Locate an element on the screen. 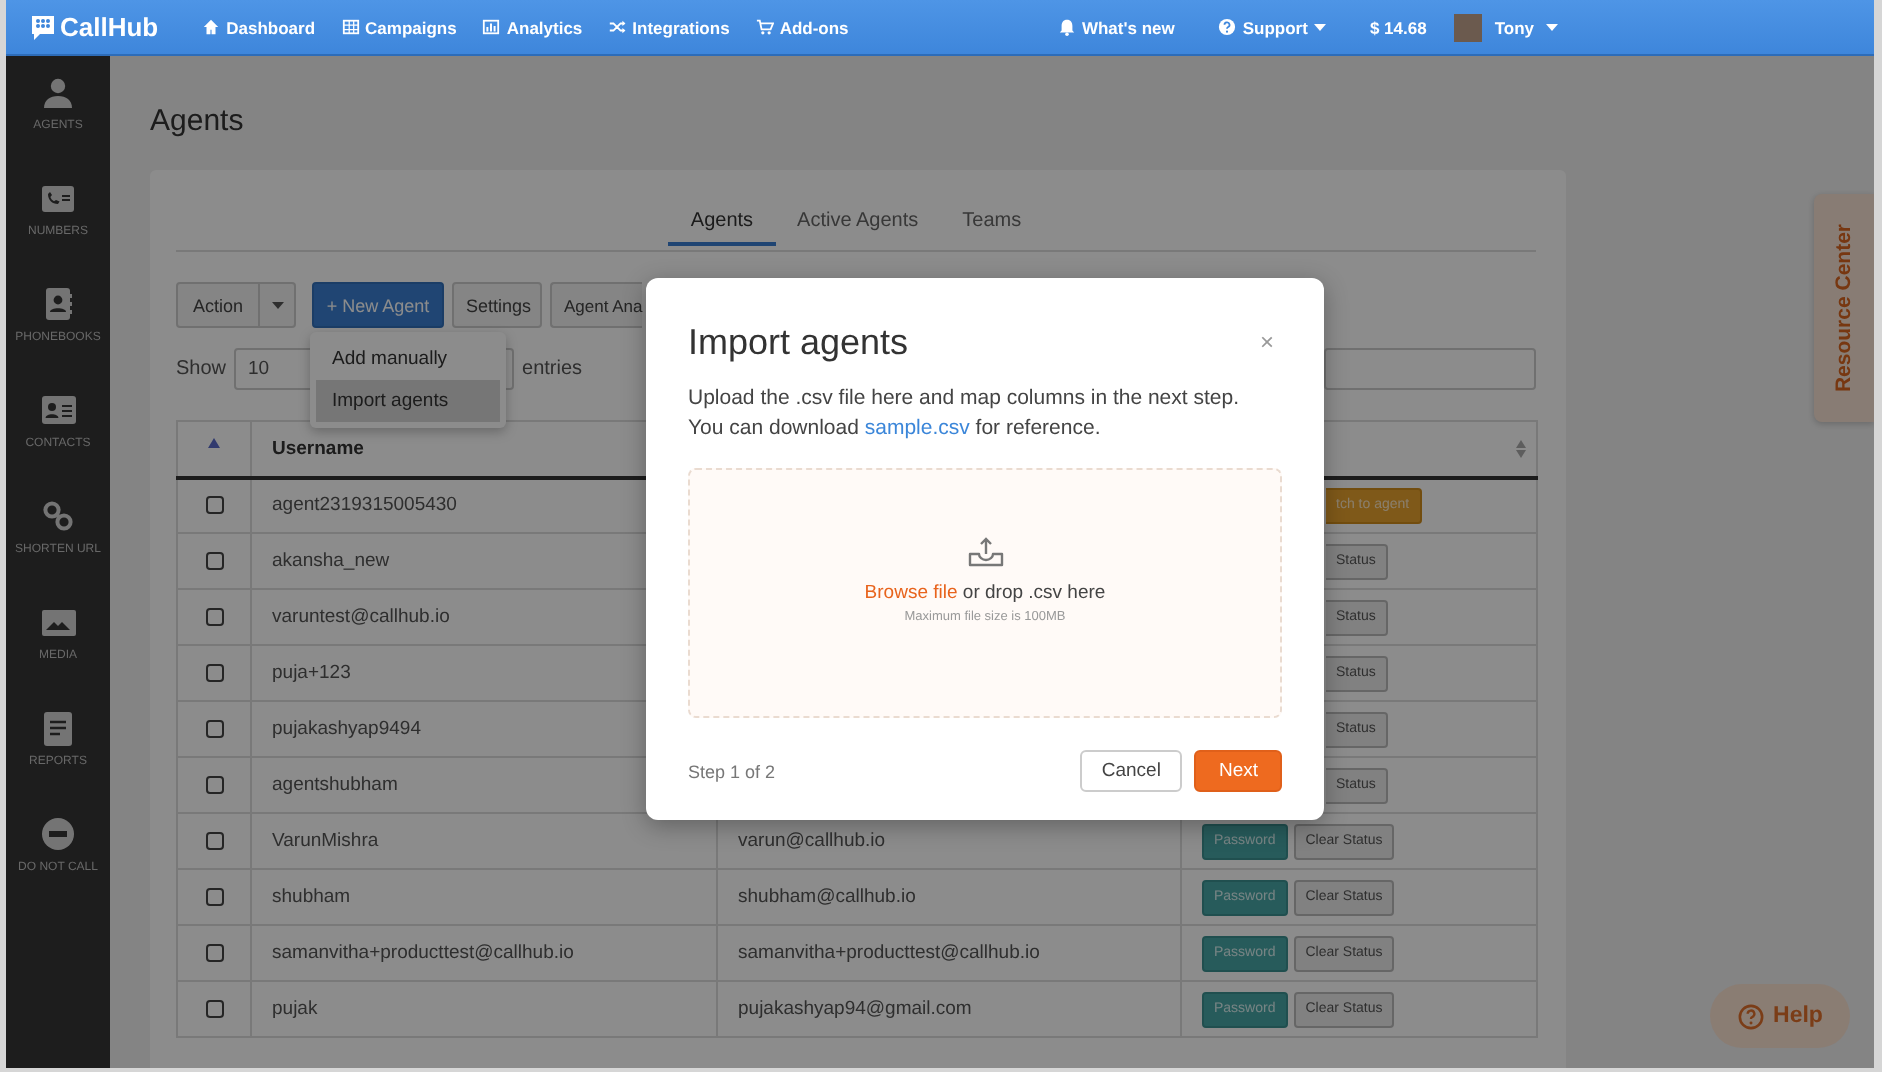  table-cell: shubham is located at coordinates (484, 897).